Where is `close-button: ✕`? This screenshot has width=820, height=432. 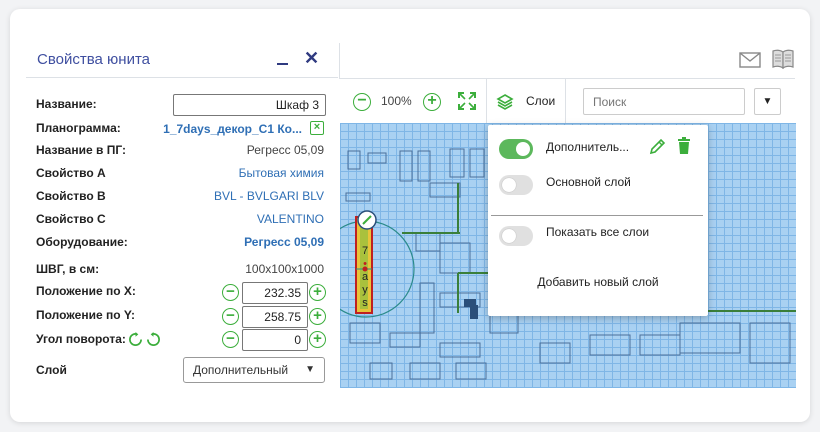 close-button: ✕ is located at coordinates (311, 58).